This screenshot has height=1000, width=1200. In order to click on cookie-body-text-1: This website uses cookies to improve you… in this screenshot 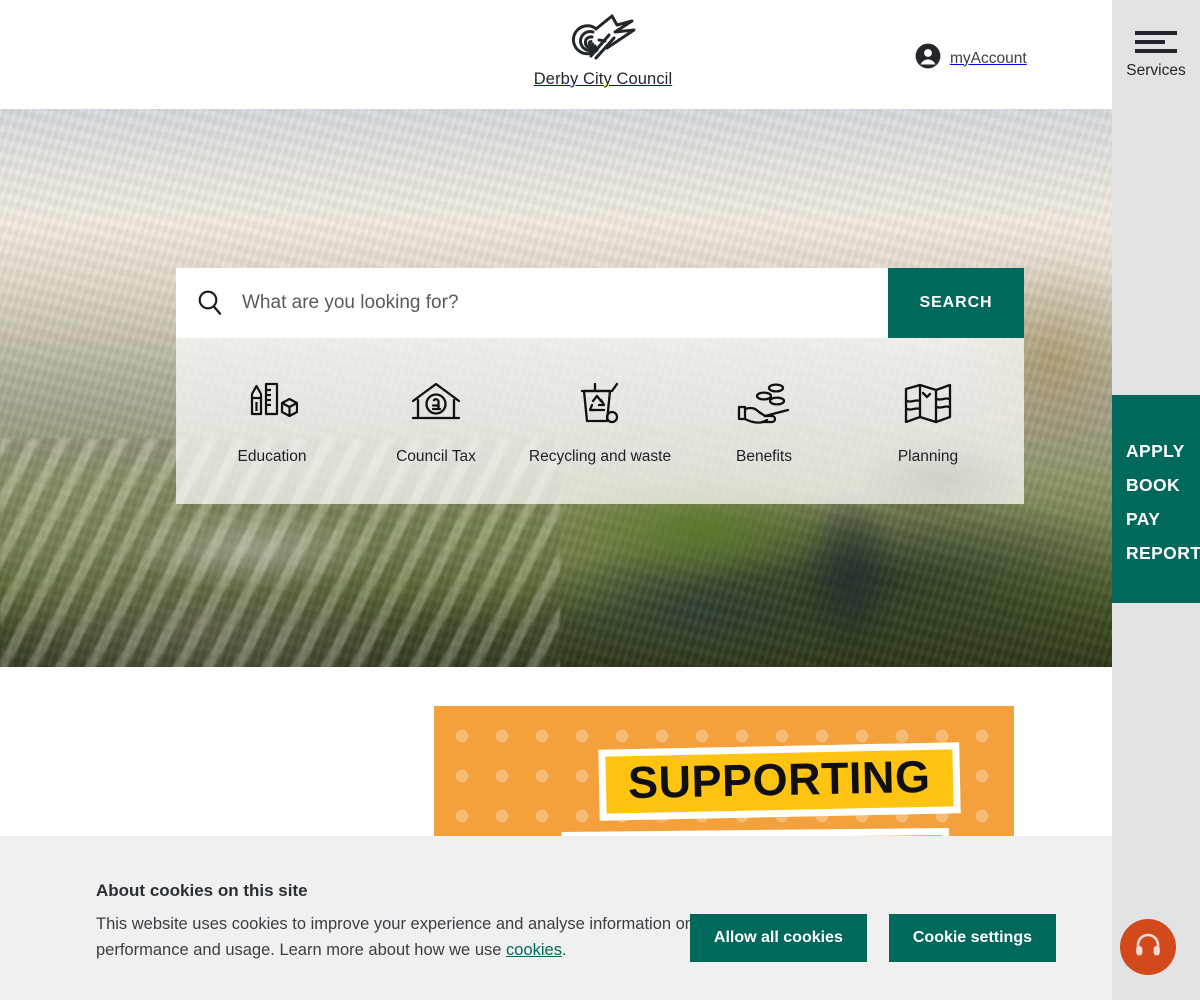, I will do `click(410, 937)`.